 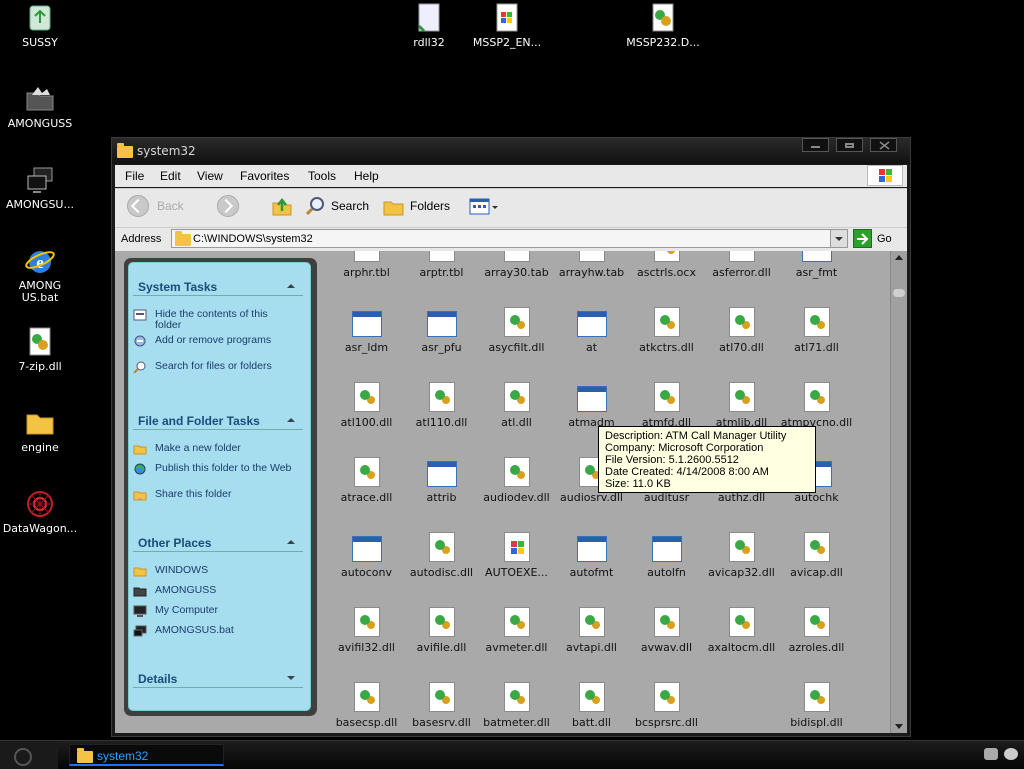 I want to click on up-folder-icon, so click(x=282, y=206).